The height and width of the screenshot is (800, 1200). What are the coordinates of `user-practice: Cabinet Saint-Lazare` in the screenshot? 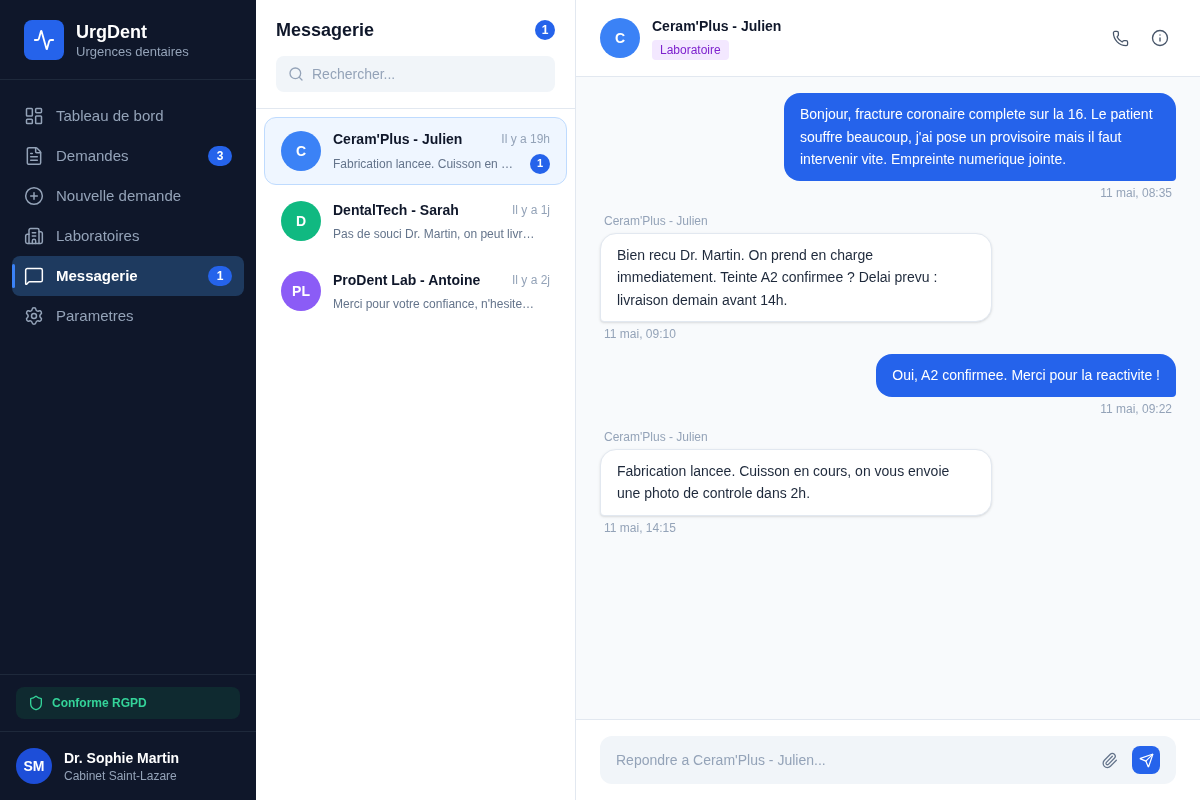 It's located at (121, 776).